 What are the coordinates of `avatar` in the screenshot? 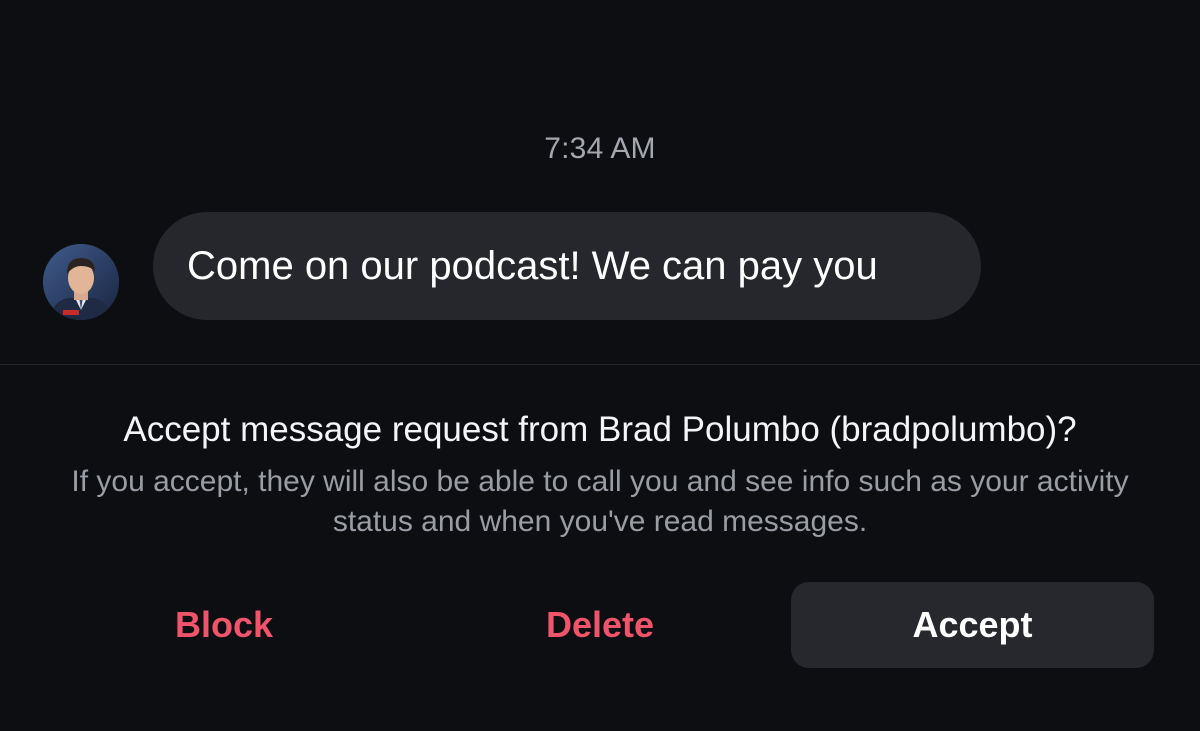 It's located at (81, 282).